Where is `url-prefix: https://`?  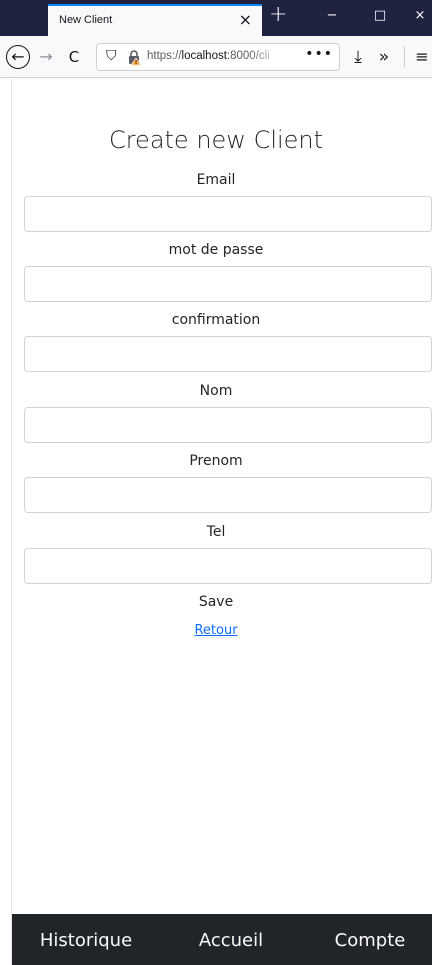 url-prefix: https:// is located at coordinates (164, 56).